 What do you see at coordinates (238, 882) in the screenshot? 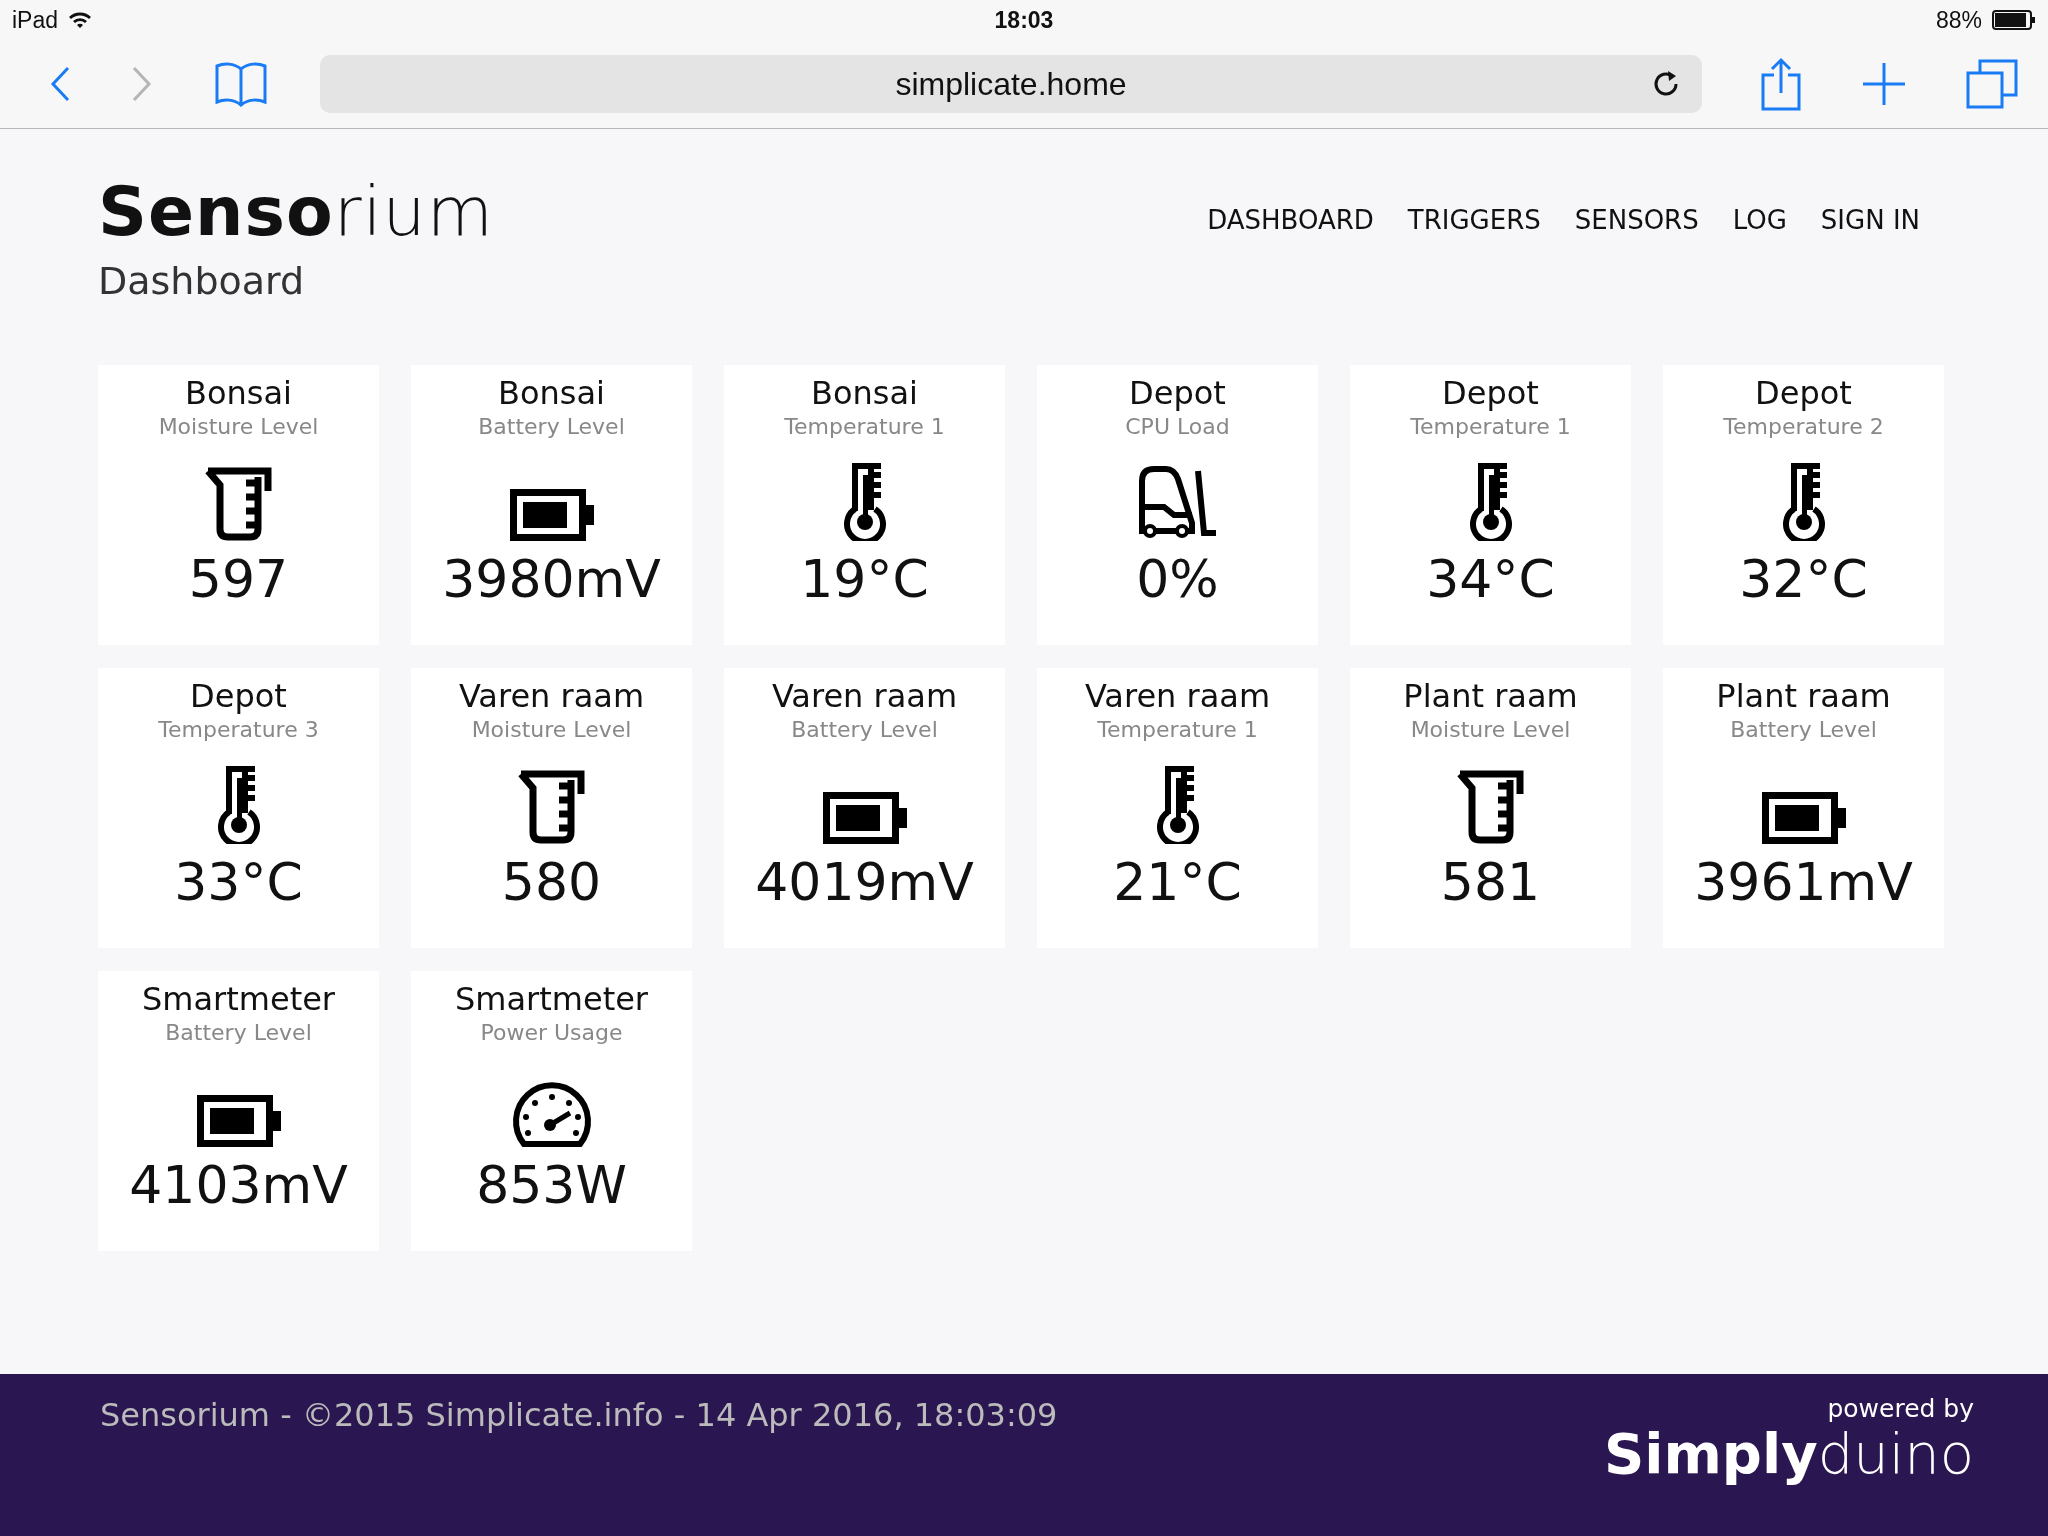
I see `sensor-value: 33°C` at bounding box center [238, 882].